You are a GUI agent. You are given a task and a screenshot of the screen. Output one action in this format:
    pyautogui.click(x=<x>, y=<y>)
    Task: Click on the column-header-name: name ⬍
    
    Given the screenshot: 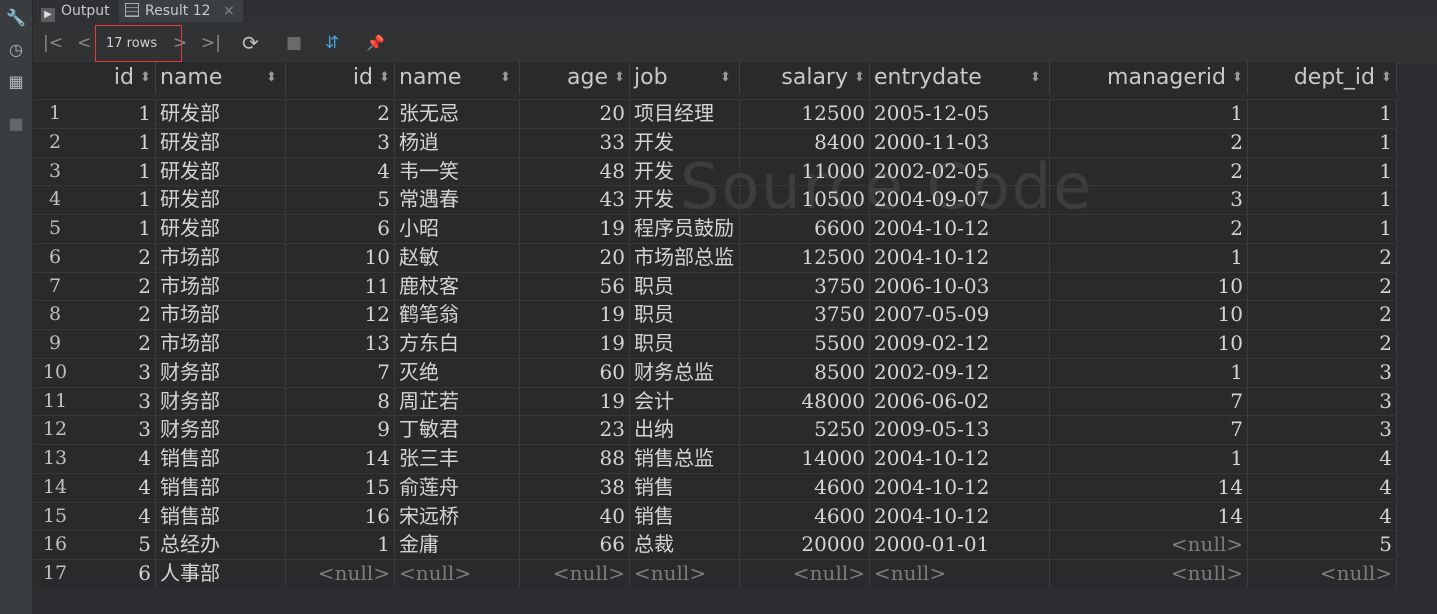 What is the action you would take?
    pyautogui.click(x=221, y=78)
    